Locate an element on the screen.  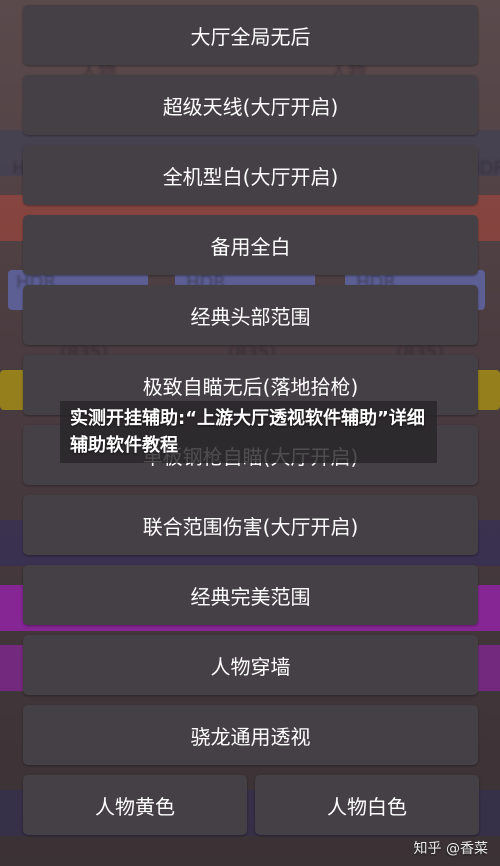
menu-item-character-white: 人物白色 is located at coordinates (367, 805).